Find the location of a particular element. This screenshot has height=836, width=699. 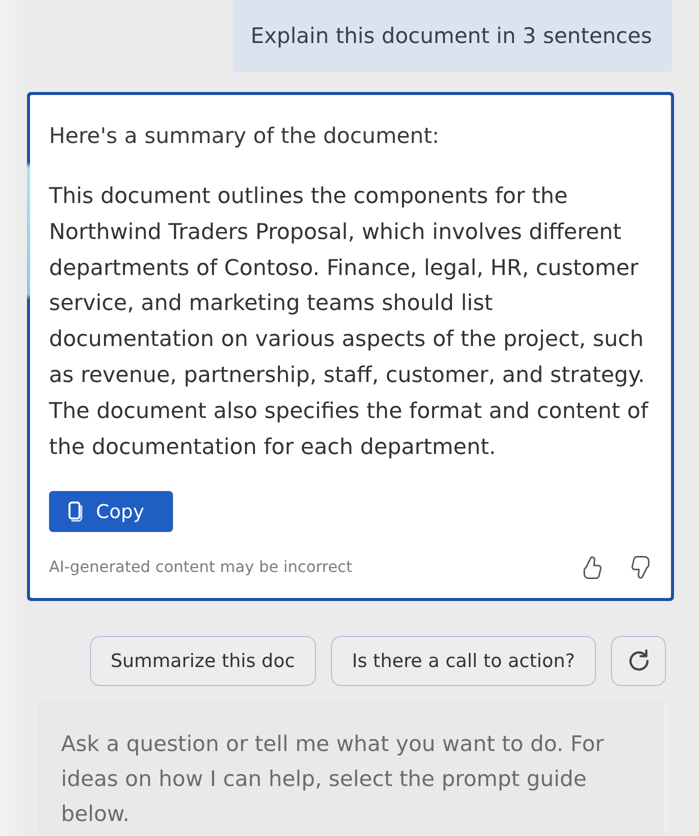

copy-button: Copy is located at coordinates (111, 511).